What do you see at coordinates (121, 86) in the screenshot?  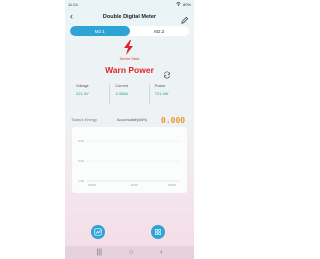 I see `current-label: Current` at bounding box center [121, 86].